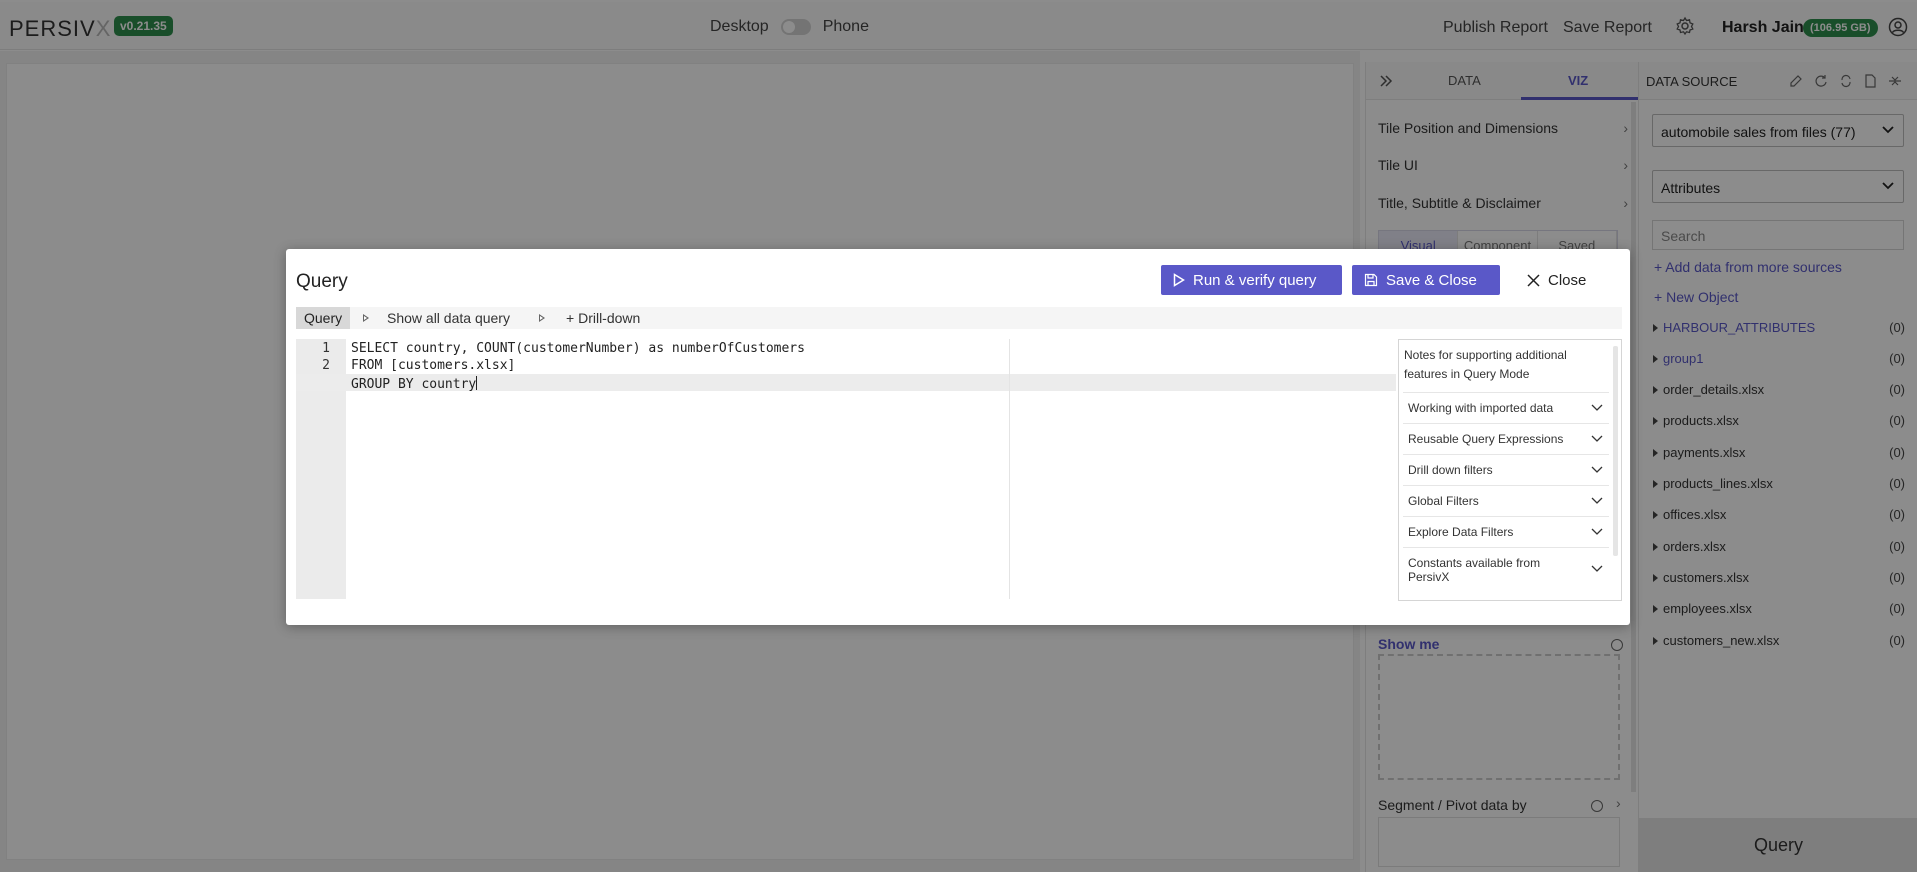 This screenshot has height=872, width=1917. Describe the element at coordinates (433, 365) in the screenshot. I see `code-line: FROM [customers.xlsx]` at that location.